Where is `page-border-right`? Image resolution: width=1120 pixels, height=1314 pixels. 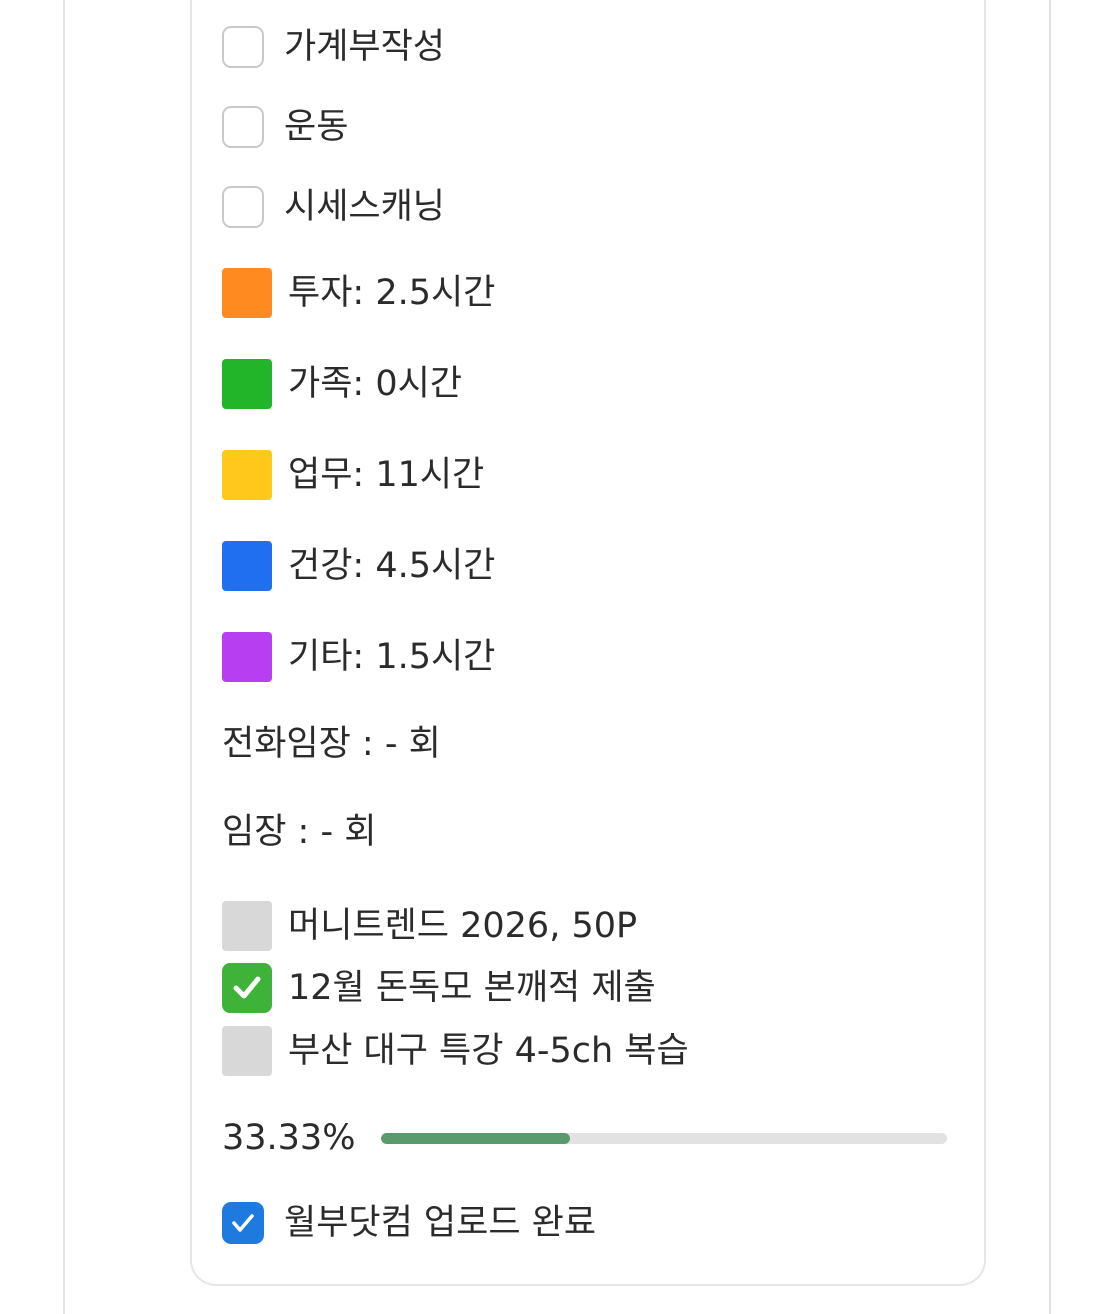 page-border-right is located at coordinates (1050, 657).